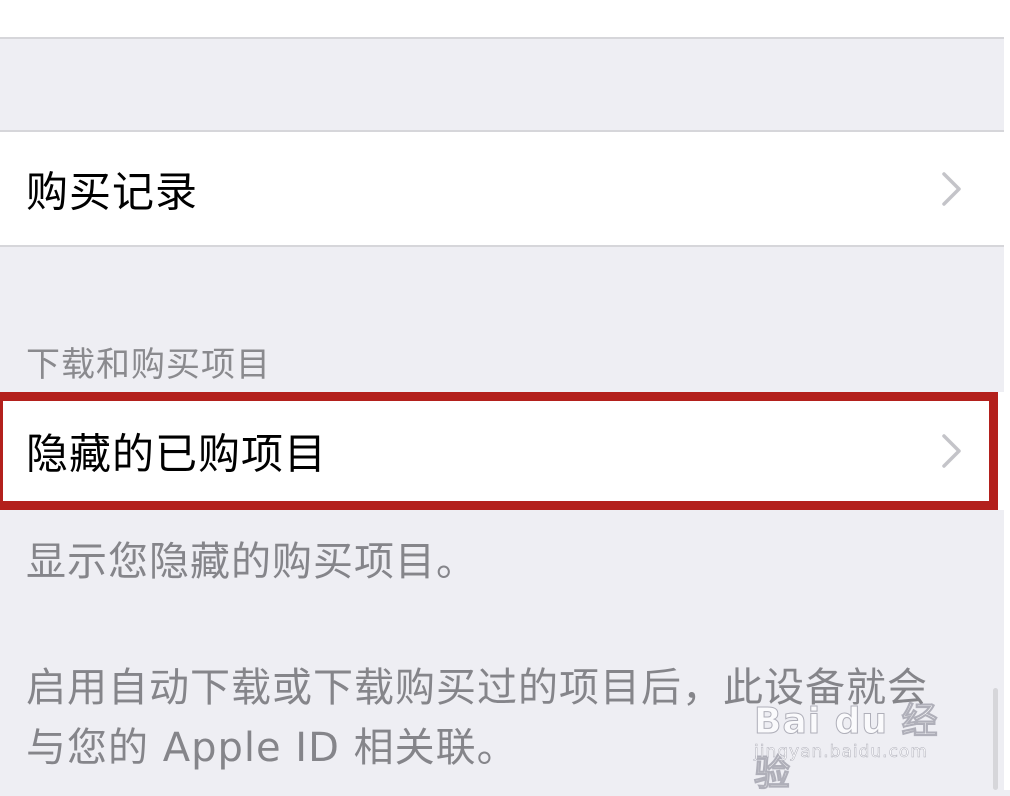 Image resolution: width=1010 pixels, height=796 pixels. Describe the element at coordinates (251, 562) in the screenshot. I see `hidden-purchases-footer: 显示您隐藏的购买项目。` at that location.